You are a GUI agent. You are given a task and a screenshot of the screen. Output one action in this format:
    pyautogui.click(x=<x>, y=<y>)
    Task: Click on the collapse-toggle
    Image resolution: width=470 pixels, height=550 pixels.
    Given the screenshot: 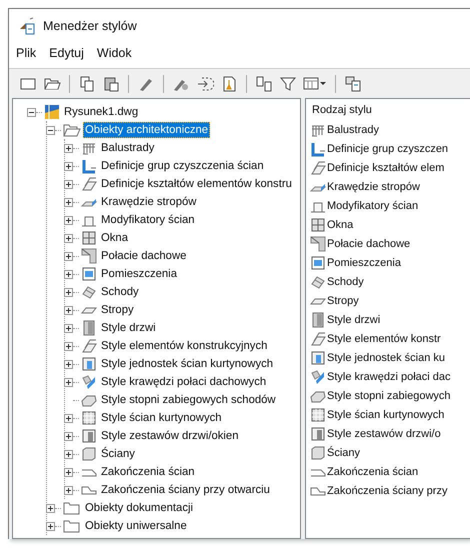 What is the action you would take?
    pyautogui.click(x=31, y=112)
    